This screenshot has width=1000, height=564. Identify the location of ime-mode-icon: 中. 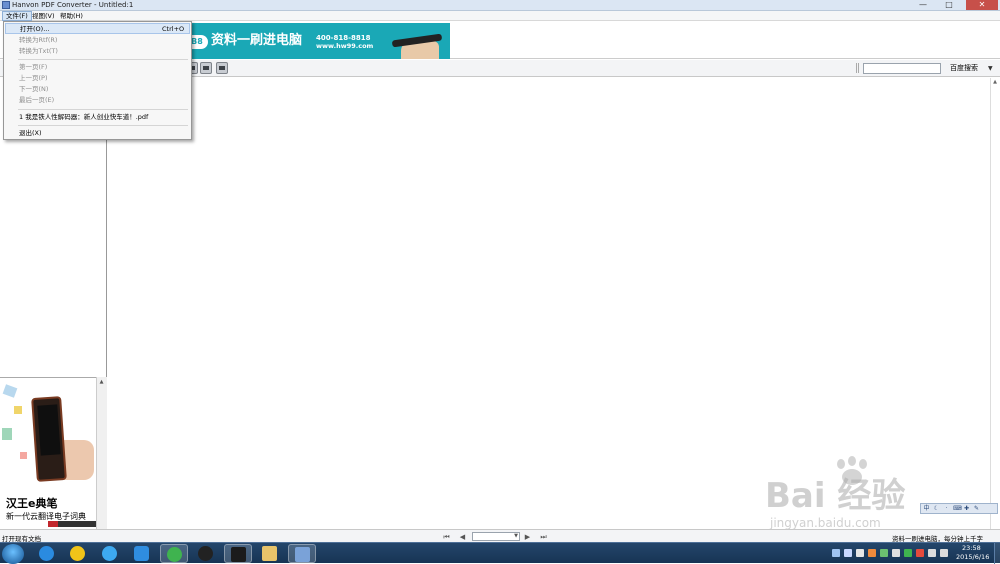
(926, 508).